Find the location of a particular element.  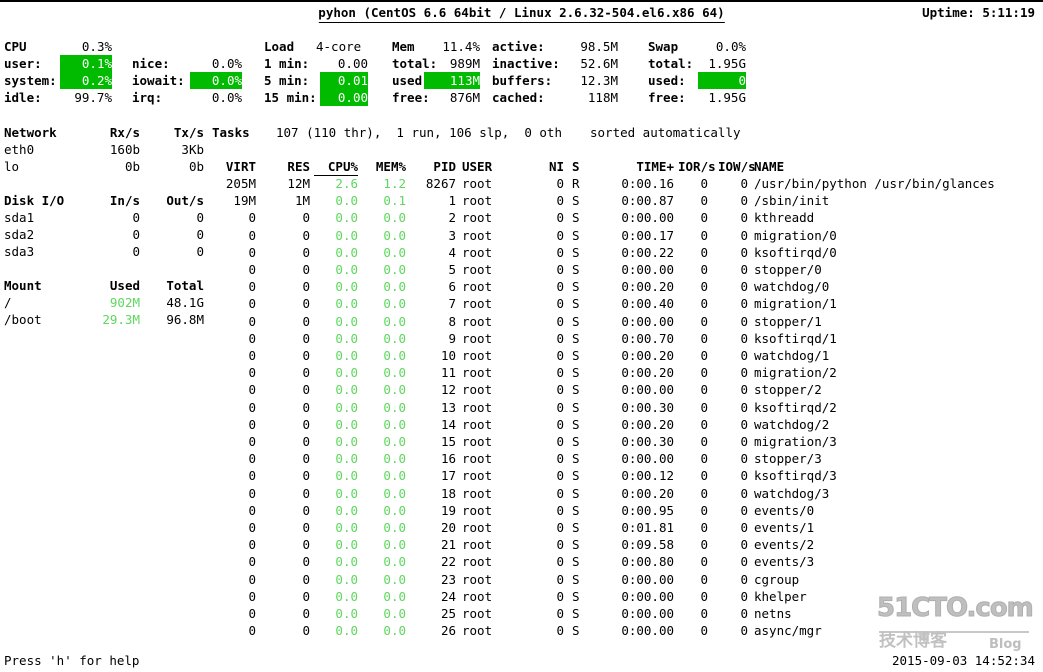

mem-buffers-label: buffers: is located at coordinates (522, 80).